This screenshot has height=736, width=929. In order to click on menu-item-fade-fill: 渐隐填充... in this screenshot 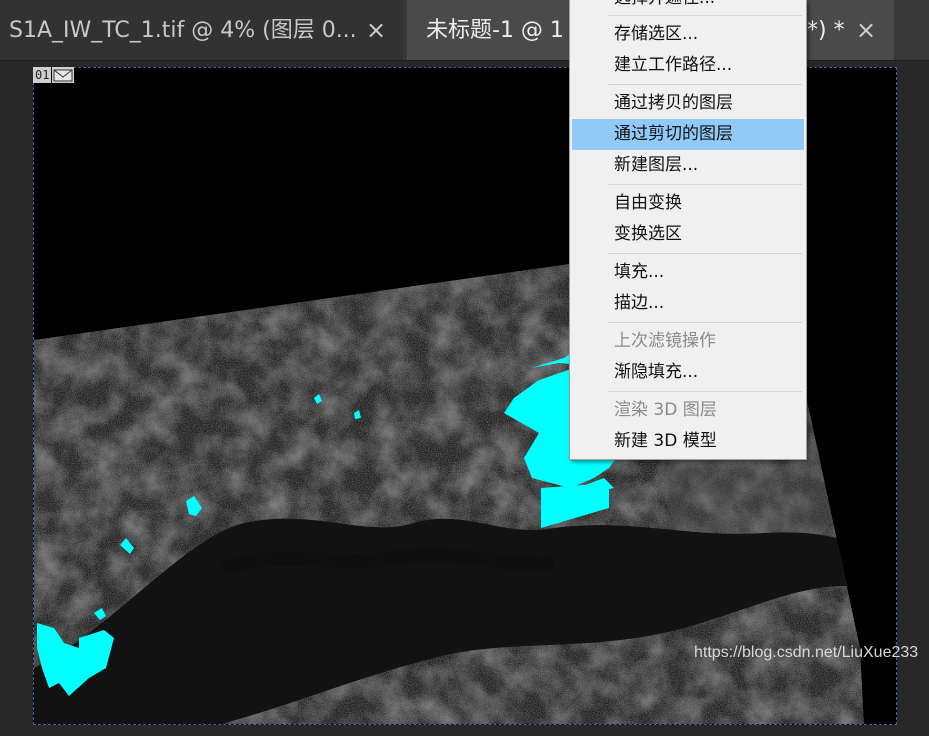, I will do `click(688, 372)`.